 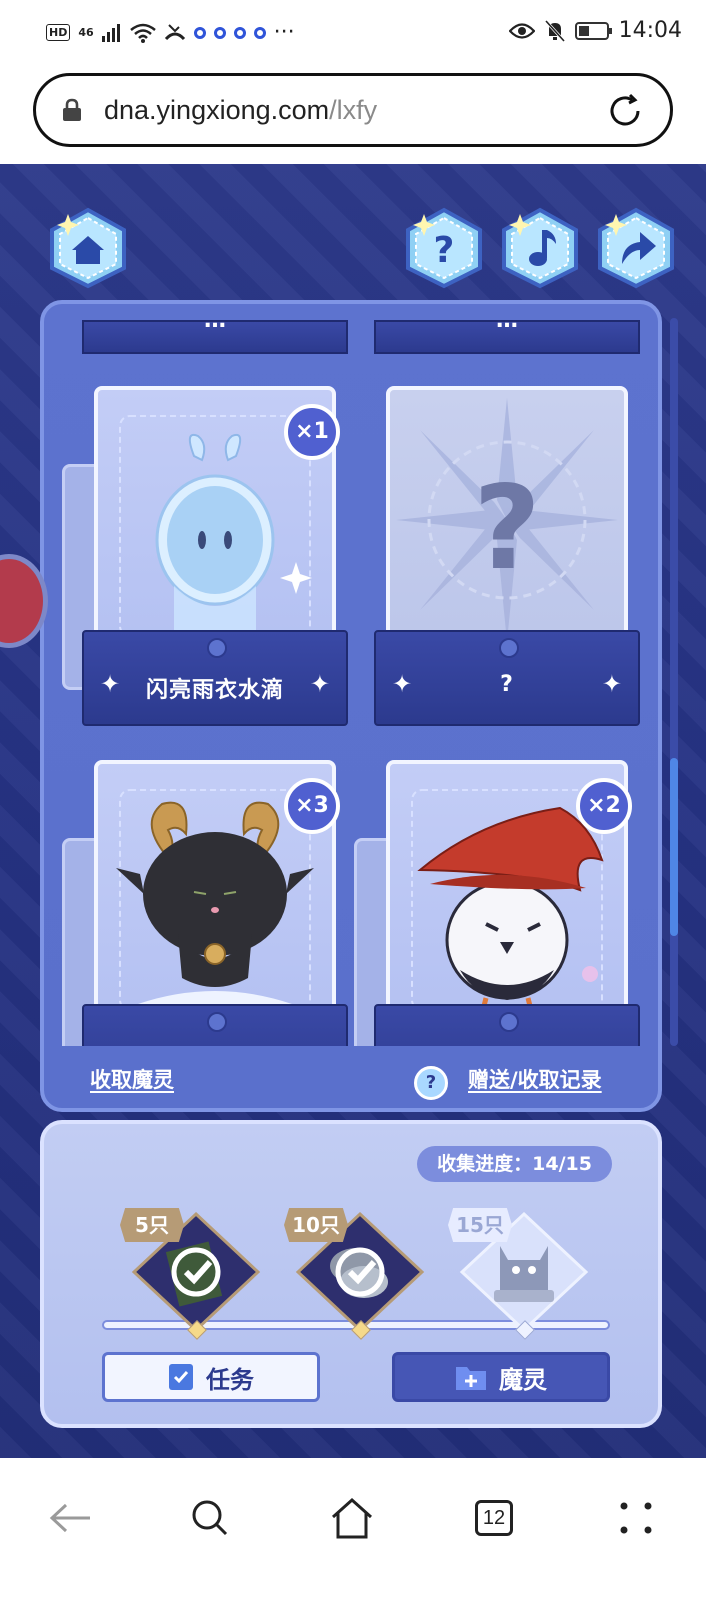 What do you see at coordinates (604, 806) in the screenshot?
I see `card-count-badge: ×2` at bounding box center [604, 806].